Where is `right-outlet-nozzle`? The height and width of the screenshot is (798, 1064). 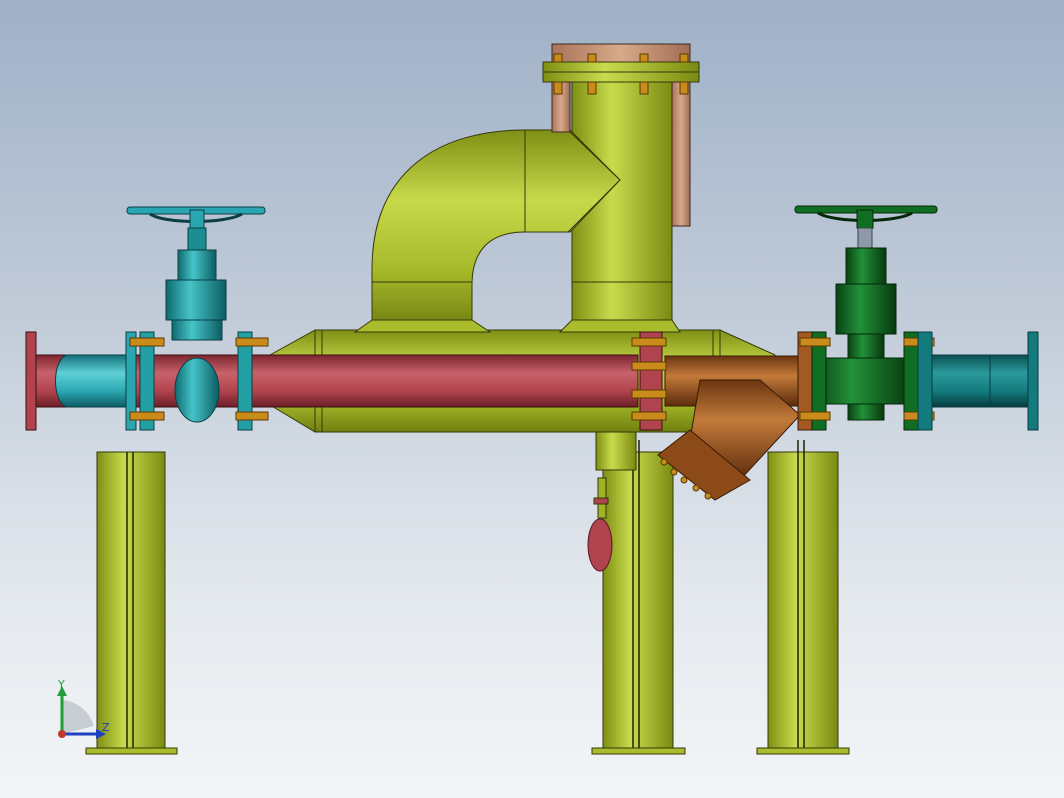
right-outlet-nozzle is located at coordinates (978, 381).